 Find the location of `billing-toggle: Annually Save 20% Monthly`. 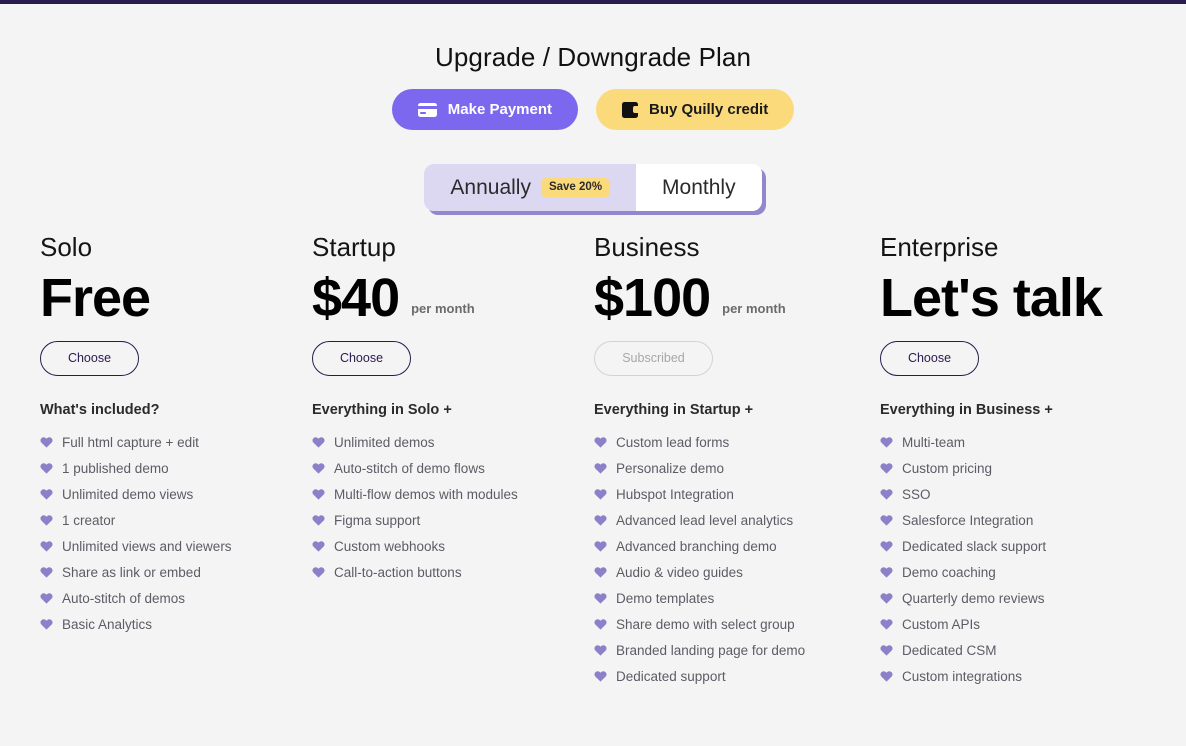

billing-toggle: Annually Save 20% Monthly is located at coordinates (593, 187).